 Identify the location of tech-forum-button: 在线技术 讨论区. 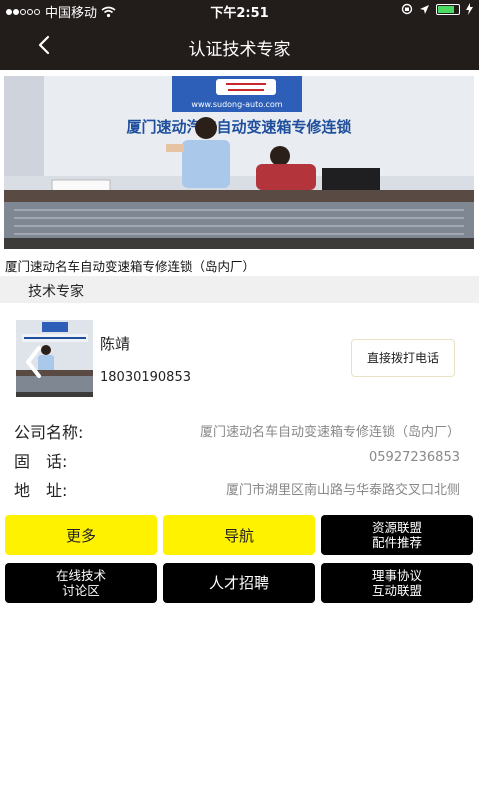
(81, 583).